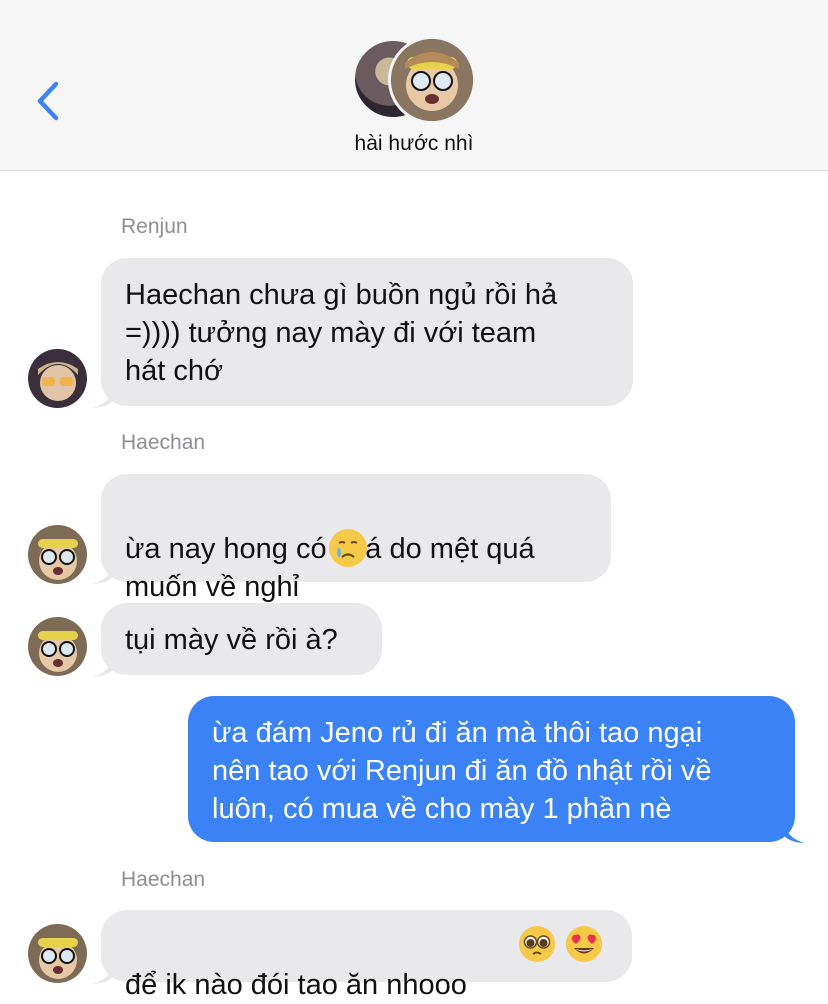 The image size is (828, 1004). I want to click on sender-label: Renjun, so click(154, 226).